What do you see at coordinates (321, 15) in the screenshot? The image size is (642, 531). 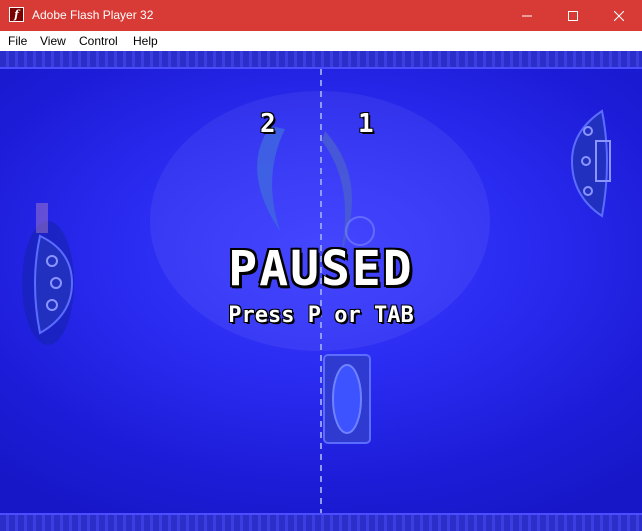 I see `title-bar: f Adobe Flash Player 32` at bounding box center [321, 15].